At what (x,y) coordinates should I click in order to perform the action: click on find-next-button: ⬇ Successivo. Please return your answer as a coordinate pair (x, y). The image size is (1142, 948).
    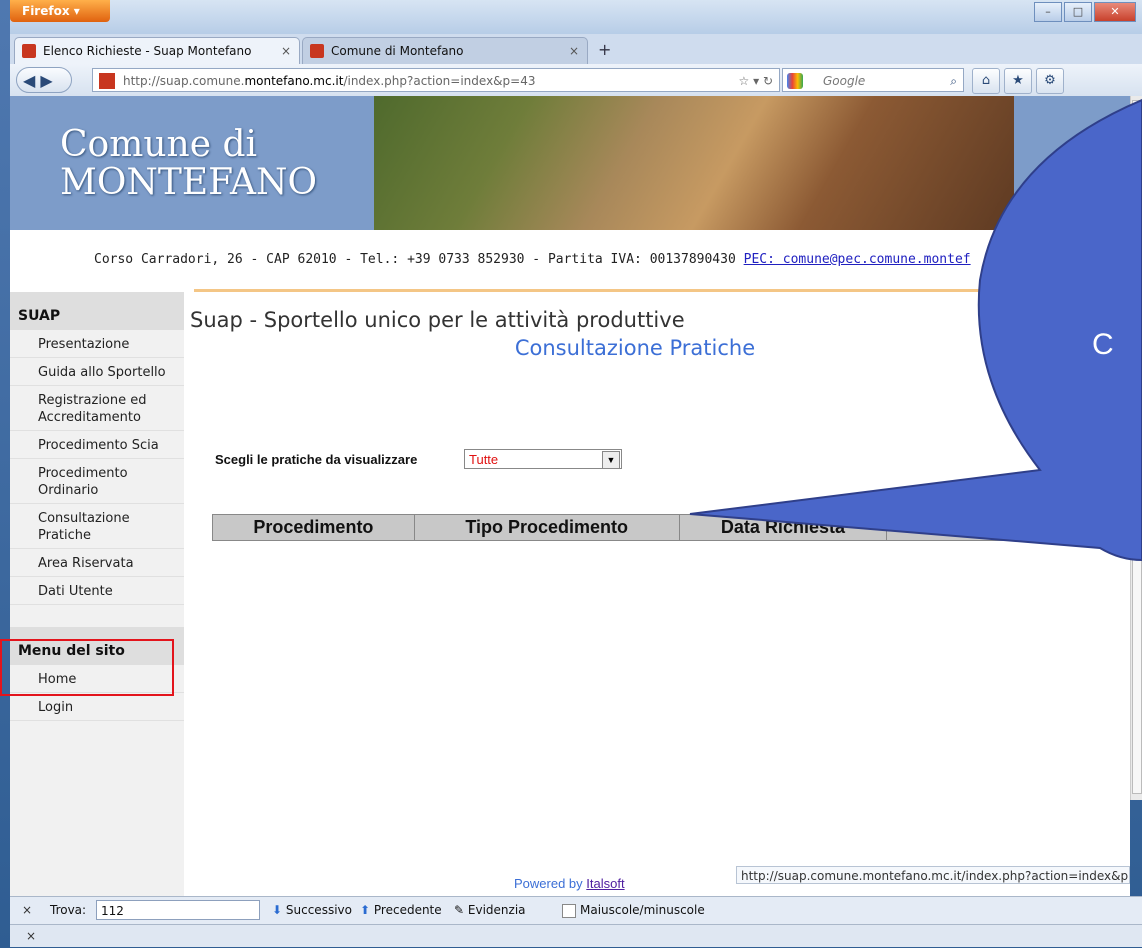
    Looking at the image, I should click on (312, 910).